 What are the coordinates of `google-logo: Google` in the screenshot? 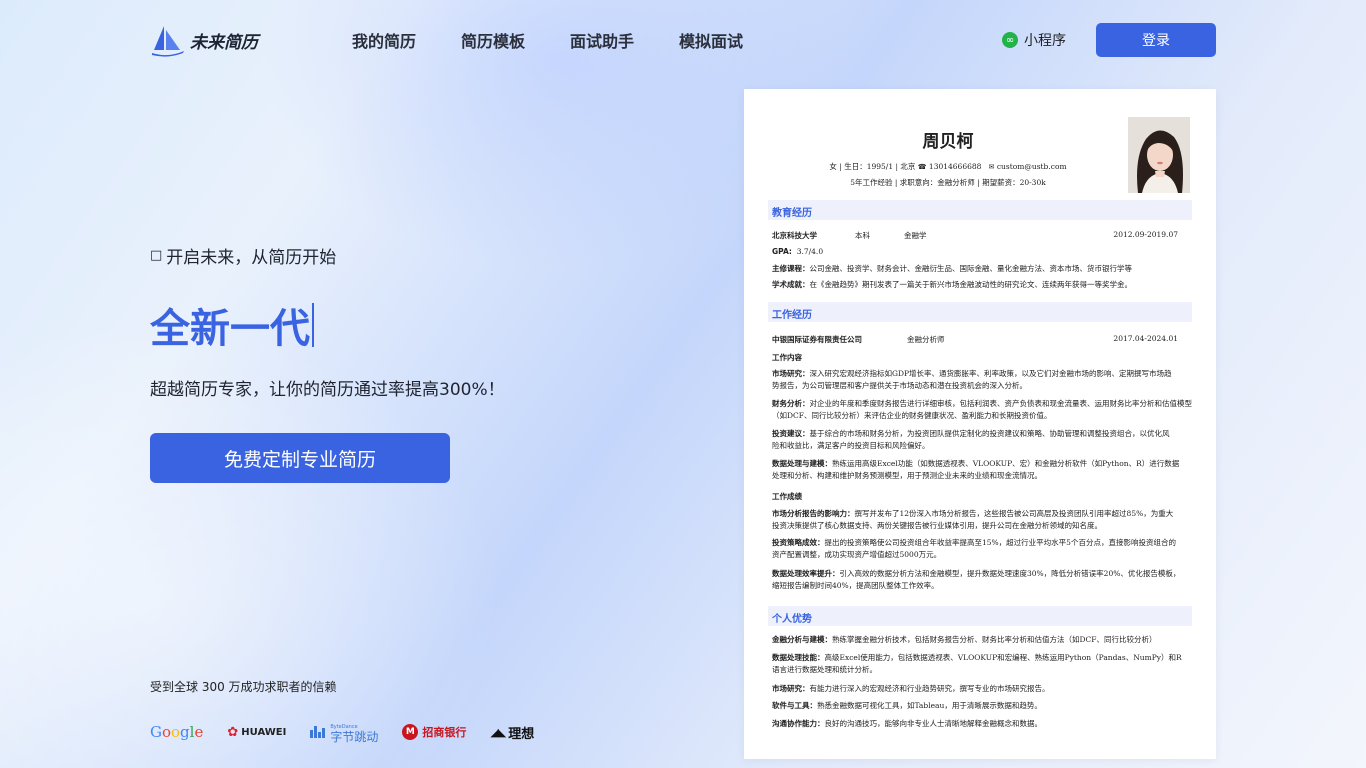 It's located at (177, 732).